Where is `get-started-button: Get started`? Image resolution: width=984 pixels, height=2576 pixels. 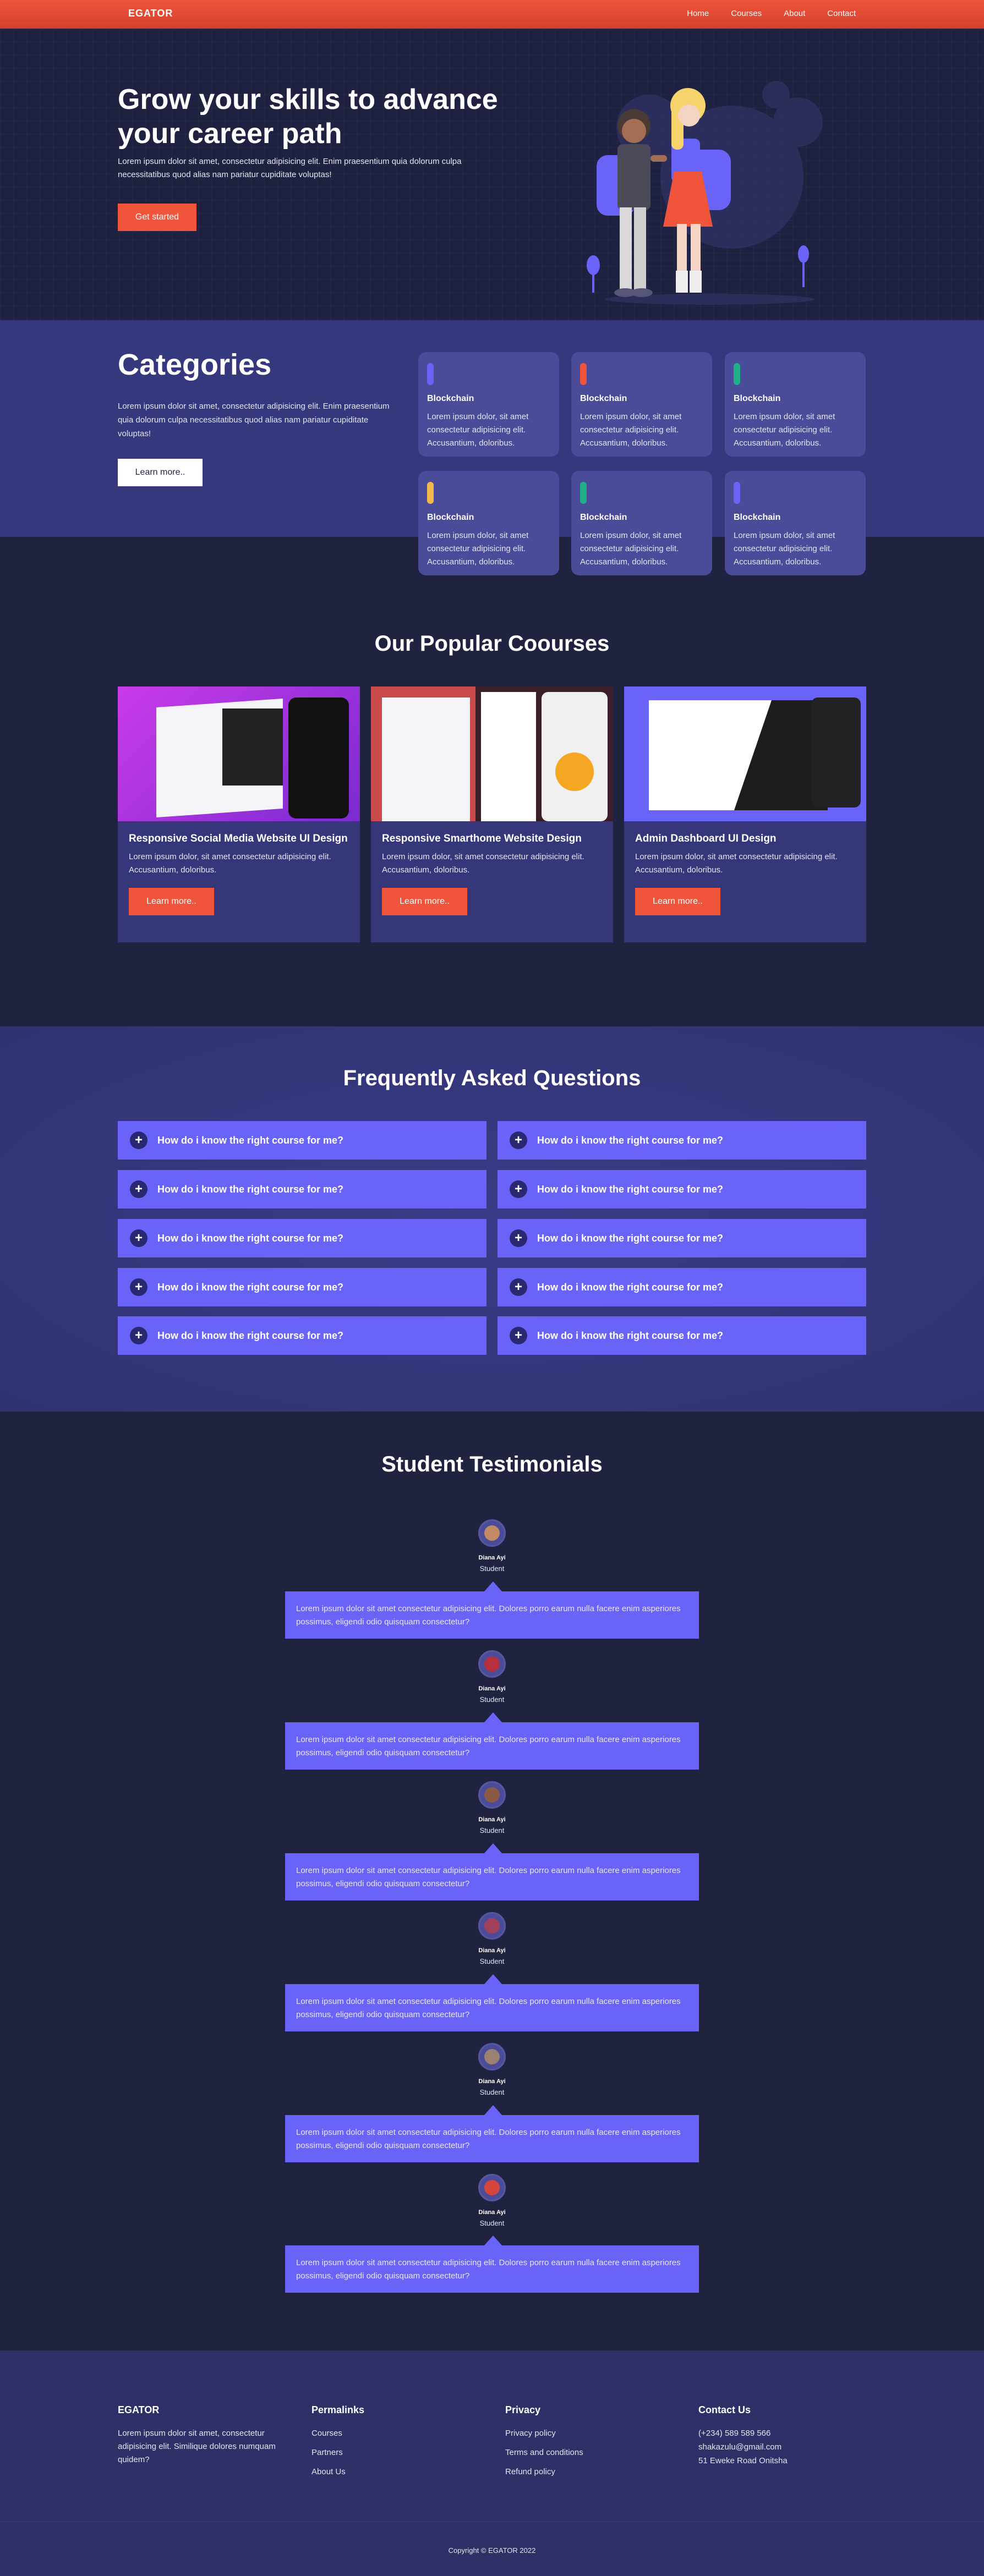 get-started-button: Get started is located at coordinates (157, 217).